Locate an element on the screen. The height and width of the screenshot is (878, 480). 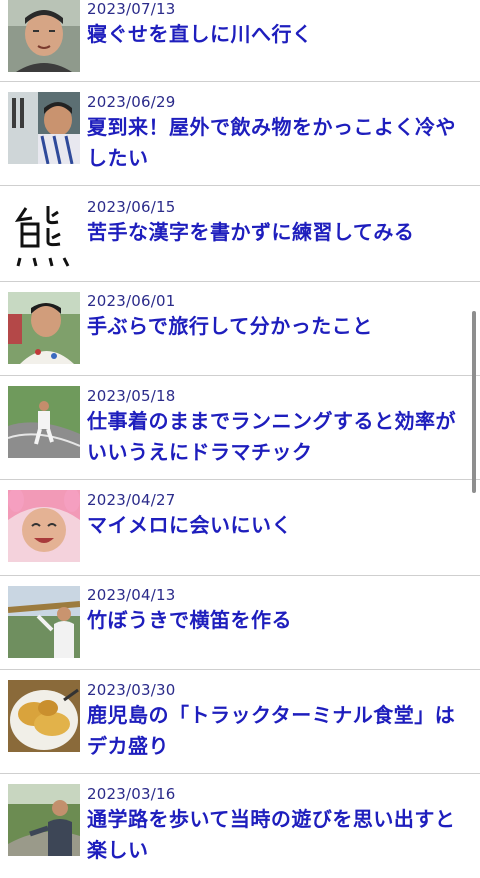
list-item: 2023/06/15 苦手な漢字を書かずに練習してみる is located at coordinates (240, 234).